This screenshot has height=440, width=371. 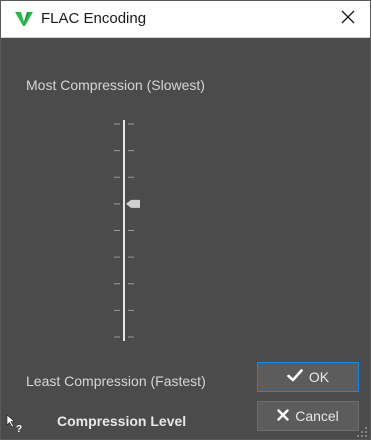 What do you see at coordinates (185, 19) in the screenshot?
I see `title-bar: FLAC Encoding` at bounding box center [185, 19].